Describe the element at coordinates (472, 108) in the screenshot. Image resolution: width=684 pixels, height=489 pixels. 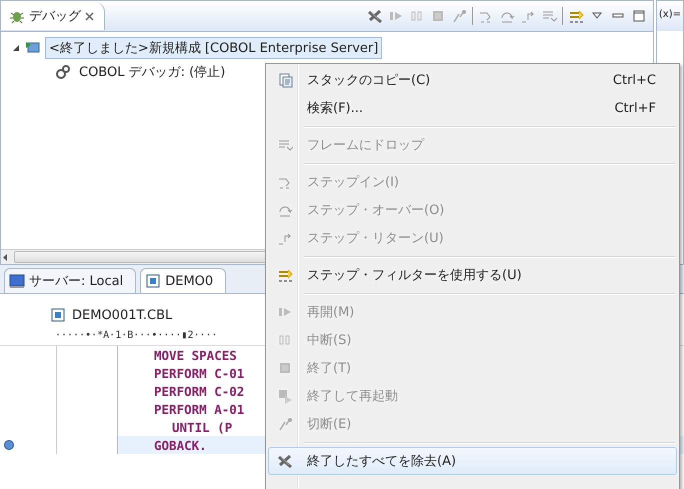
I see `menu-item: 検索(F)... Ctrl+F` at that location.